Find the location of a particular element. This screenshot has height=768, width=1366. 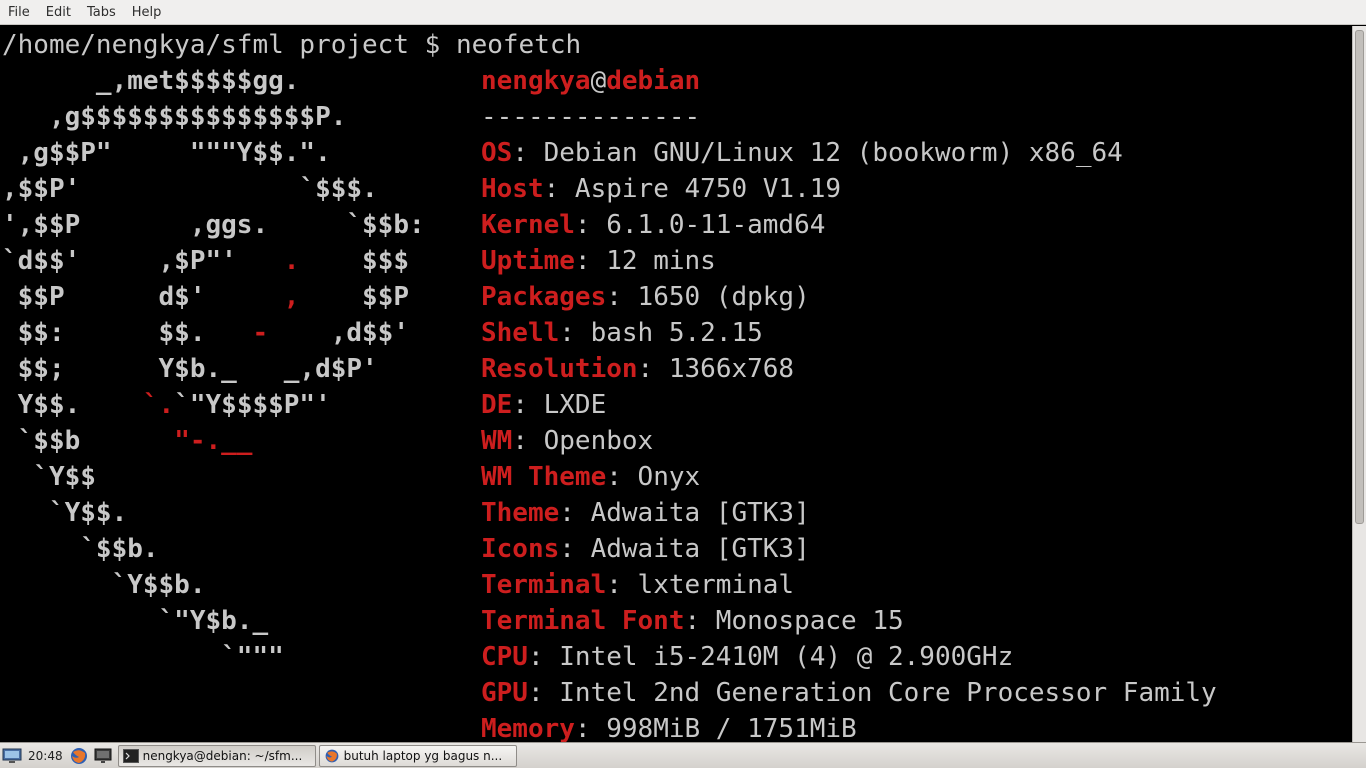

info-value: : 998MiB / 1751MiB is located at coordinates (715, 728).